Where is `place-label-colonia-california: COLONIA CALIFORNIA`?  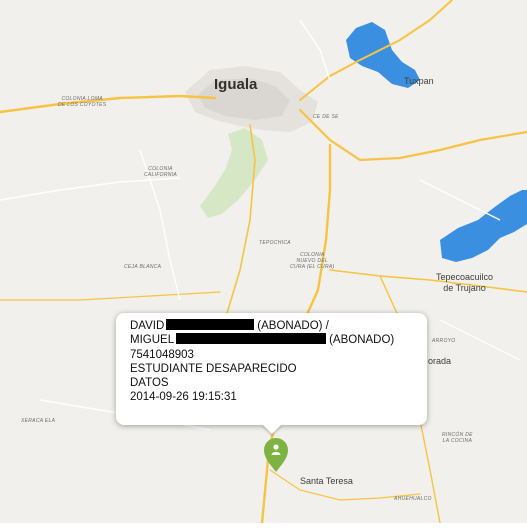
place-label-colonia-california: COLONIA CALIFORNIA is located at coordinates (161, 172).